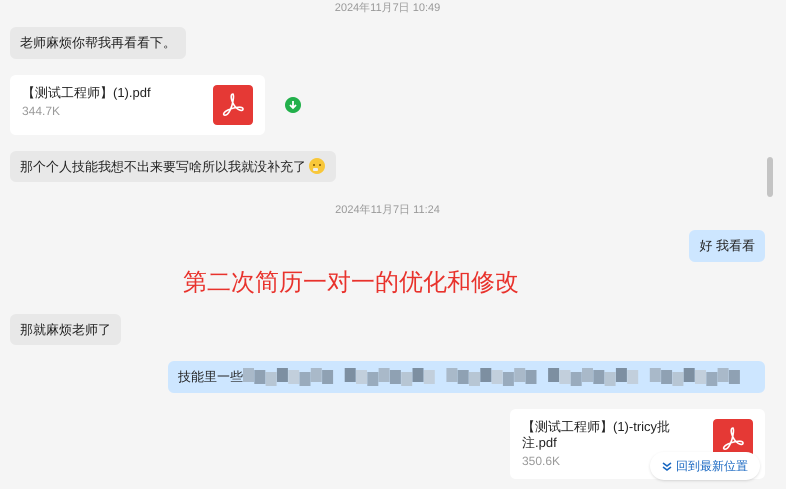 The image size is (786, 489). What do you see at coordinates (351, 282) in the screenshot?
I see `annotation-text: 第二次简历一对一的优化和修改` at bounding box center [351, 282].